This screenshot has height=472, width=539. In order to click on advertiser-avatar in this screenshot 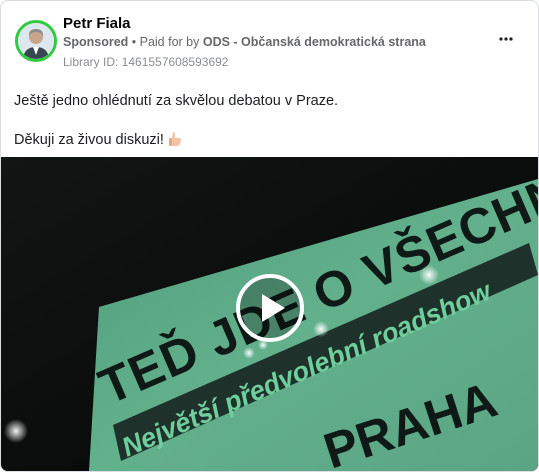, I will do `click(36, 41)`.